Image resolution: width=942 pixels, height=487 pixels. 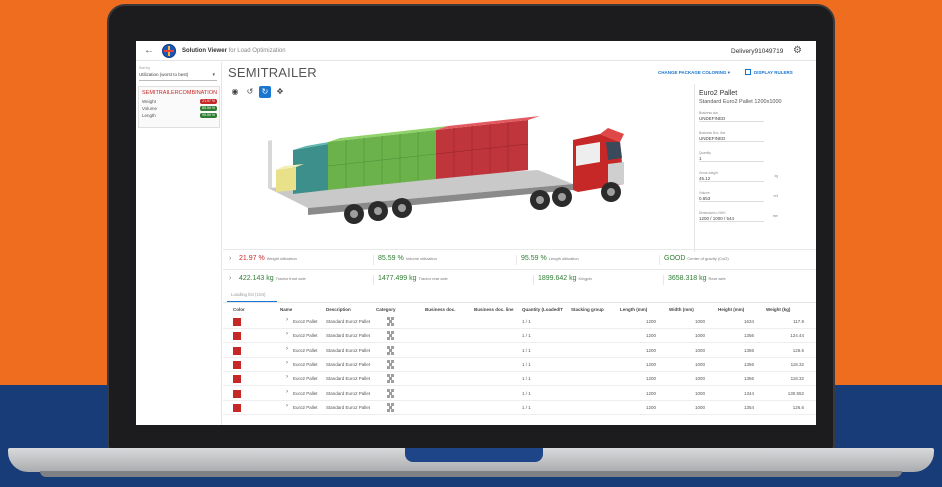 What do you see at coordinates (675, 258) in the screenshot?
I see `stat-value: GOOD` at bounding box center [675, 258].